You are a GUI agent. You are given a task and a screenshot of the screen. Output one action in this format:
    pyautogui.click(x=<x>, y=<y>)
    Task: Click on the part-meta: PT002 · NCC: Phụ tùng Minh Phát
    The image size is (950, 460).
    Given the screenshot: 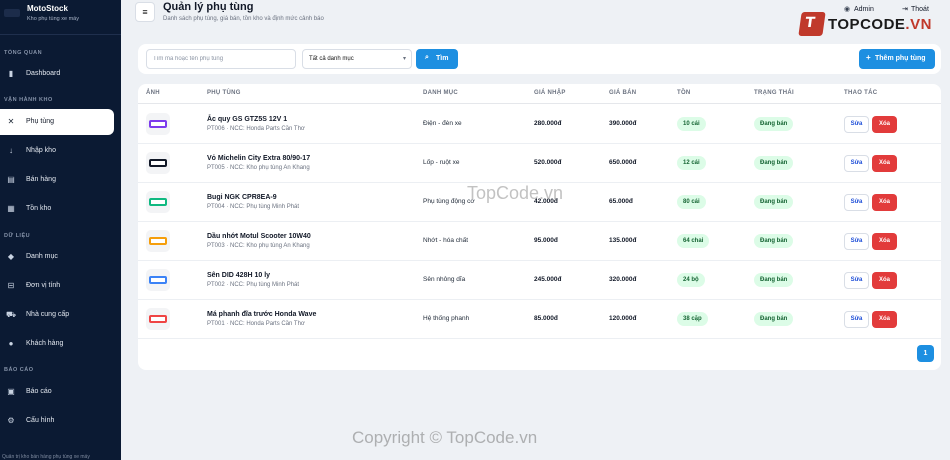 What is the action you would take?
    pyautogui.click(x=253, y=285)
    